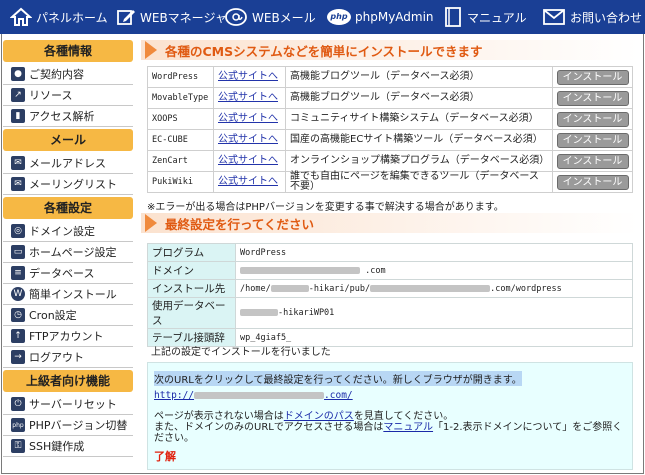 Image resolution: width=645 pixels, height=475 pixels. Describe the element at coordinates (68, 357) in the screenshot. I see `sidebar-item-logout: → ログアウト` at that location.